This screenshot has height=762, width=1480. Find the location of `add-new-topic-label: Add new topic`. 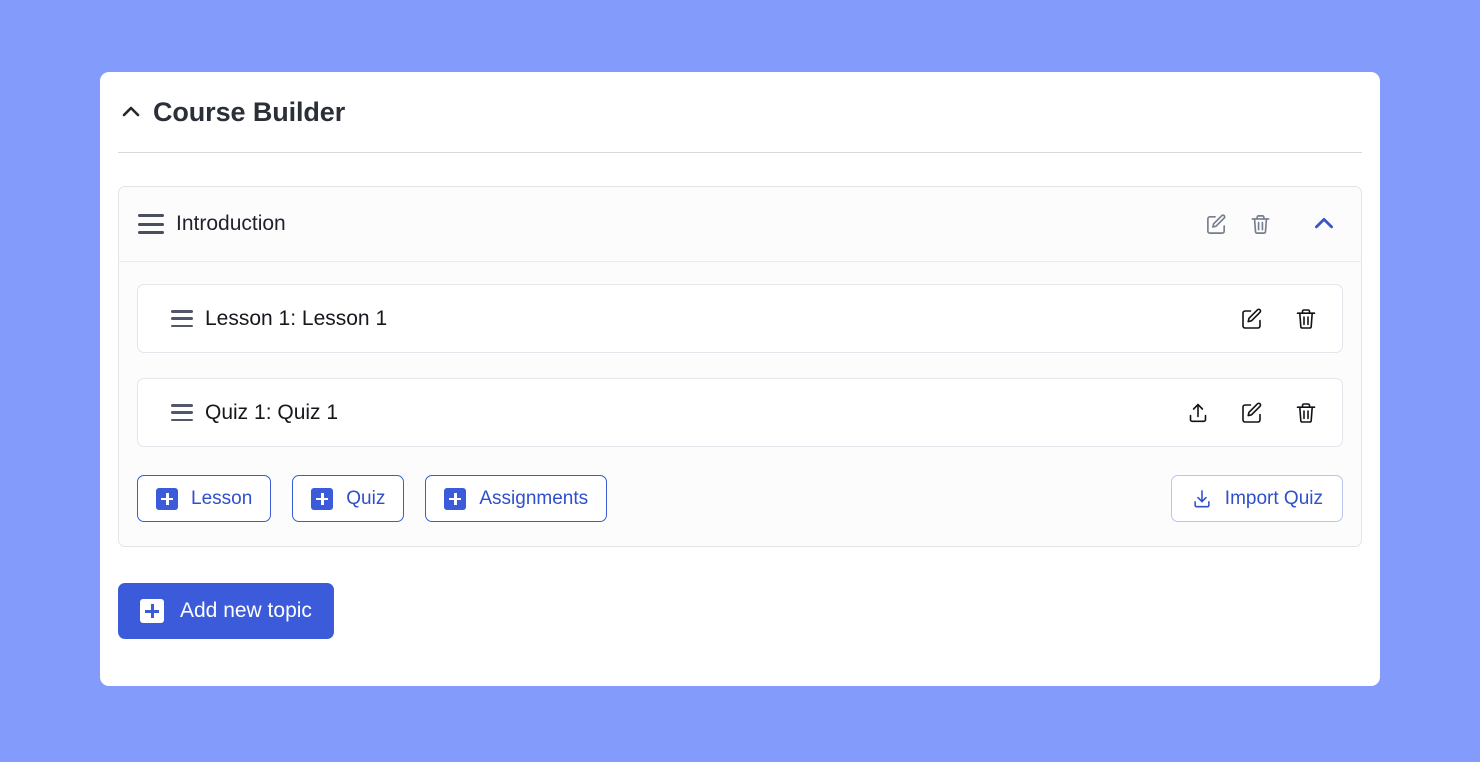

add-new-topic-label: Add new topic is located at coordinates (246, 610).